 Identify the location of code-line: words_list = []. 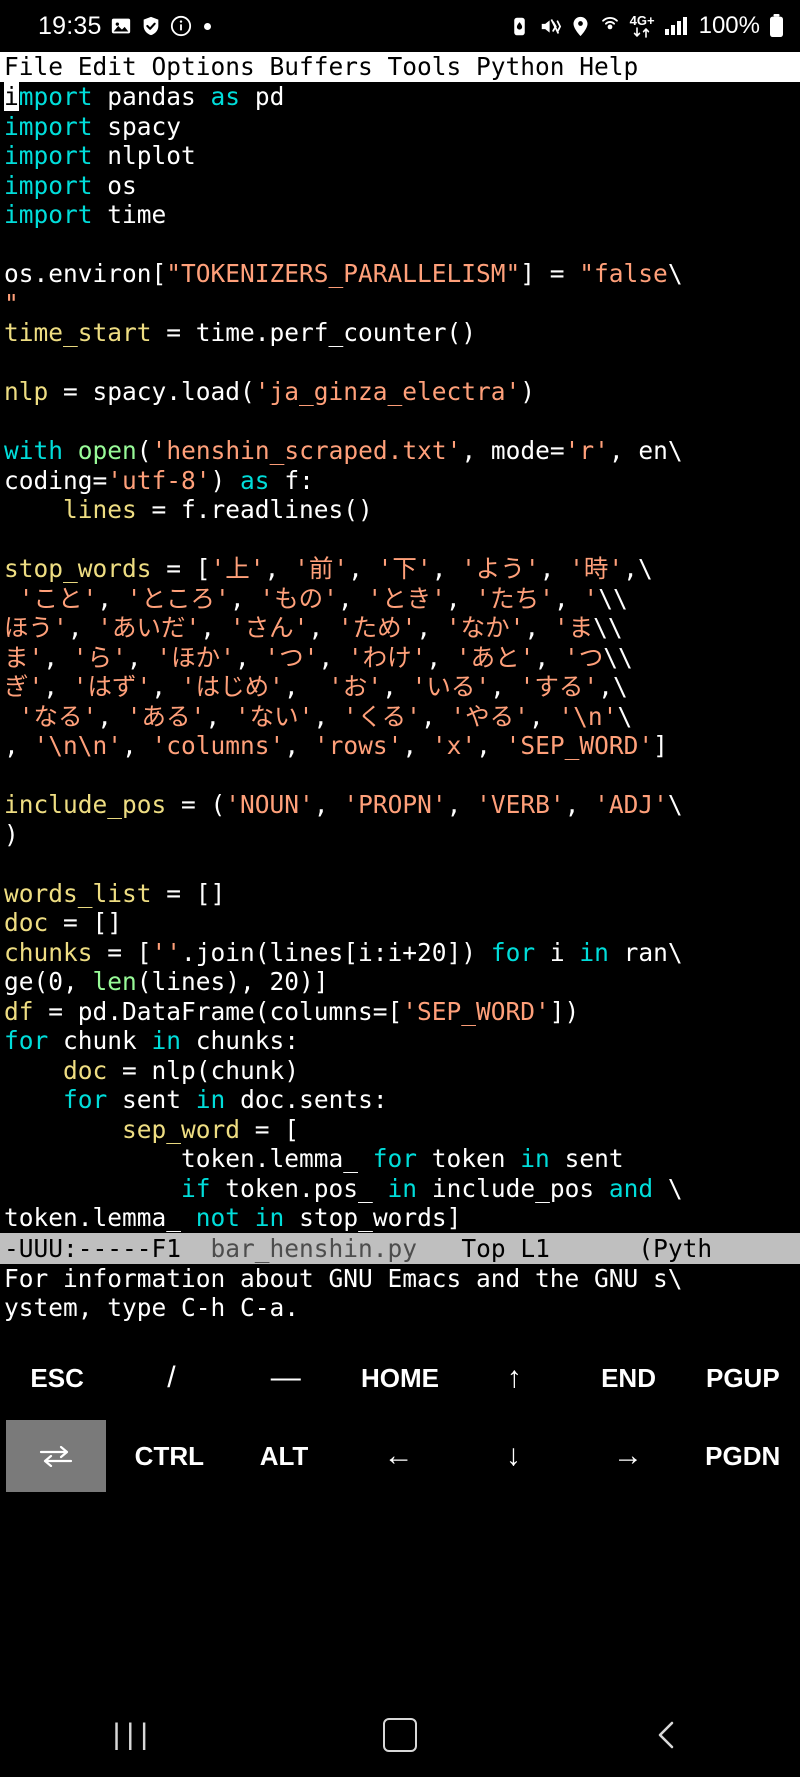
(400, 894).